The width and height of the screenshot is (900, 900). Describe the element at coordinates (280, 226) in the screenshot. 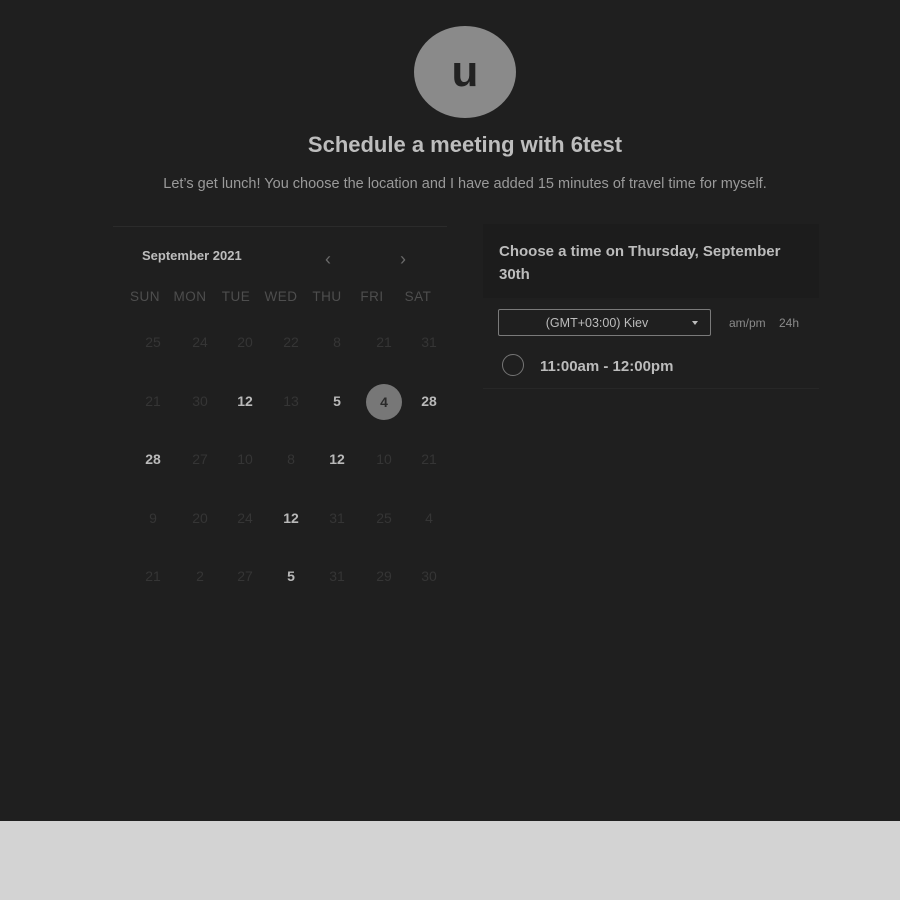

I see `calendar-divider` at that location.